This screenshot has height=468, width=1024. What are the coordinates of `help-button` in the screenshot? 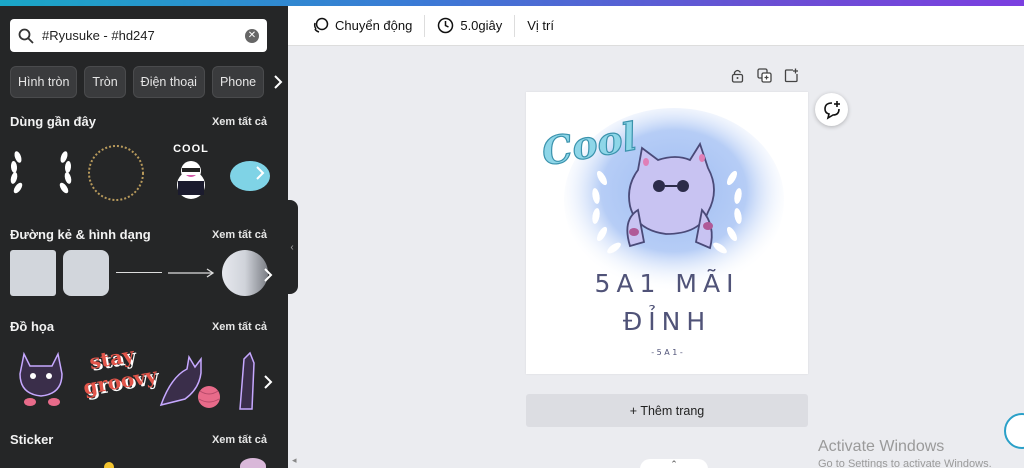 It's located at (1014, 431).